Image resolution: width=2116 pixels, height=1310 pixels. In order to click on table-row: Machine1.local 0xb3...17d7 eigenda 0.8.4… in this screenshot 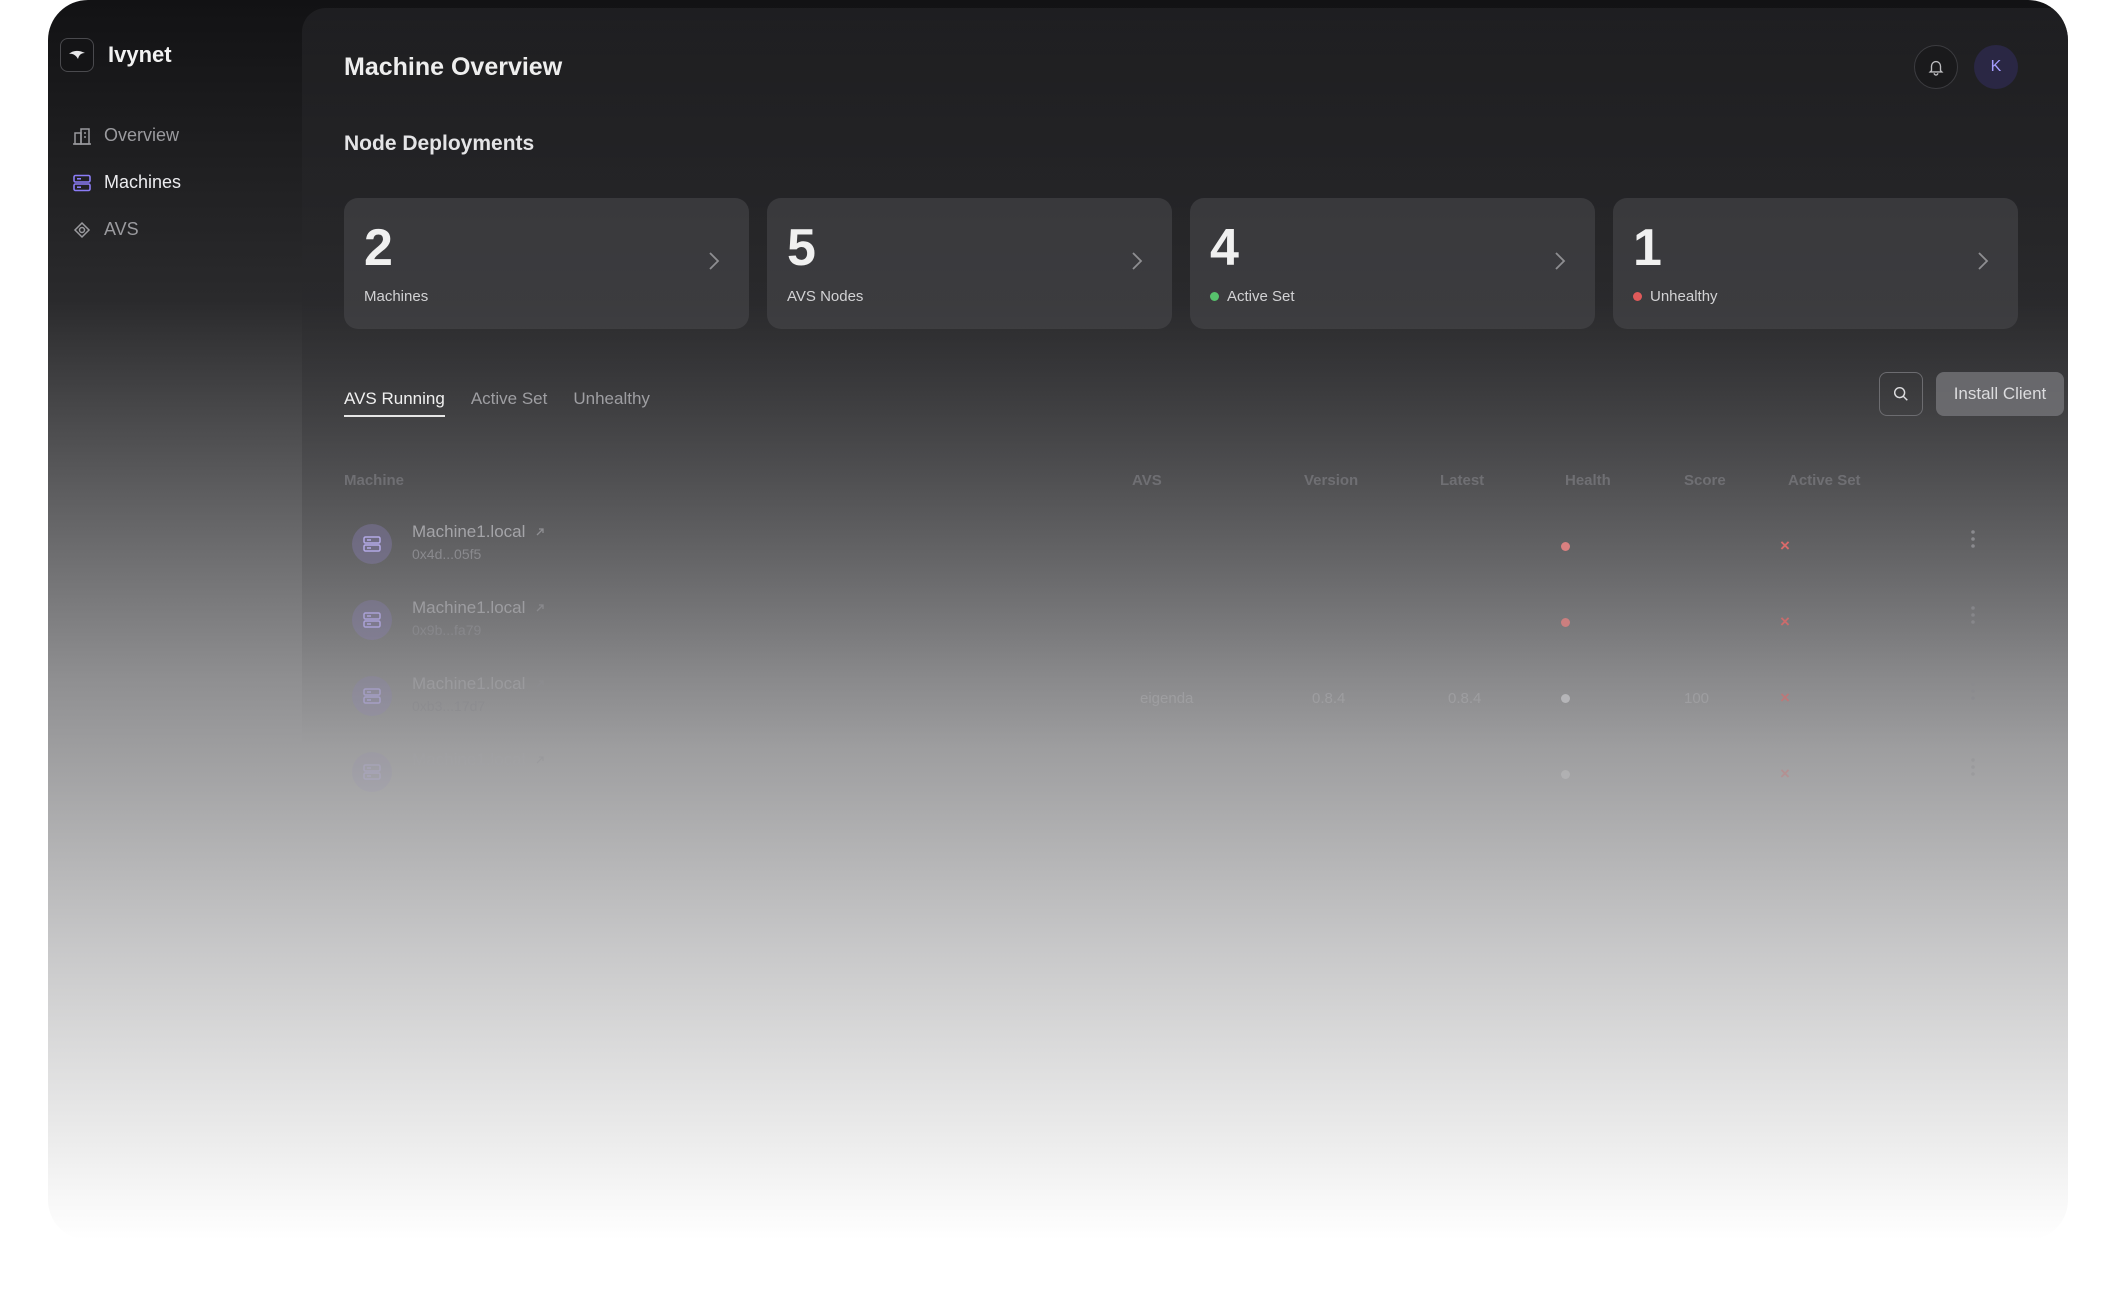, I will do `click(1206, 704)`.